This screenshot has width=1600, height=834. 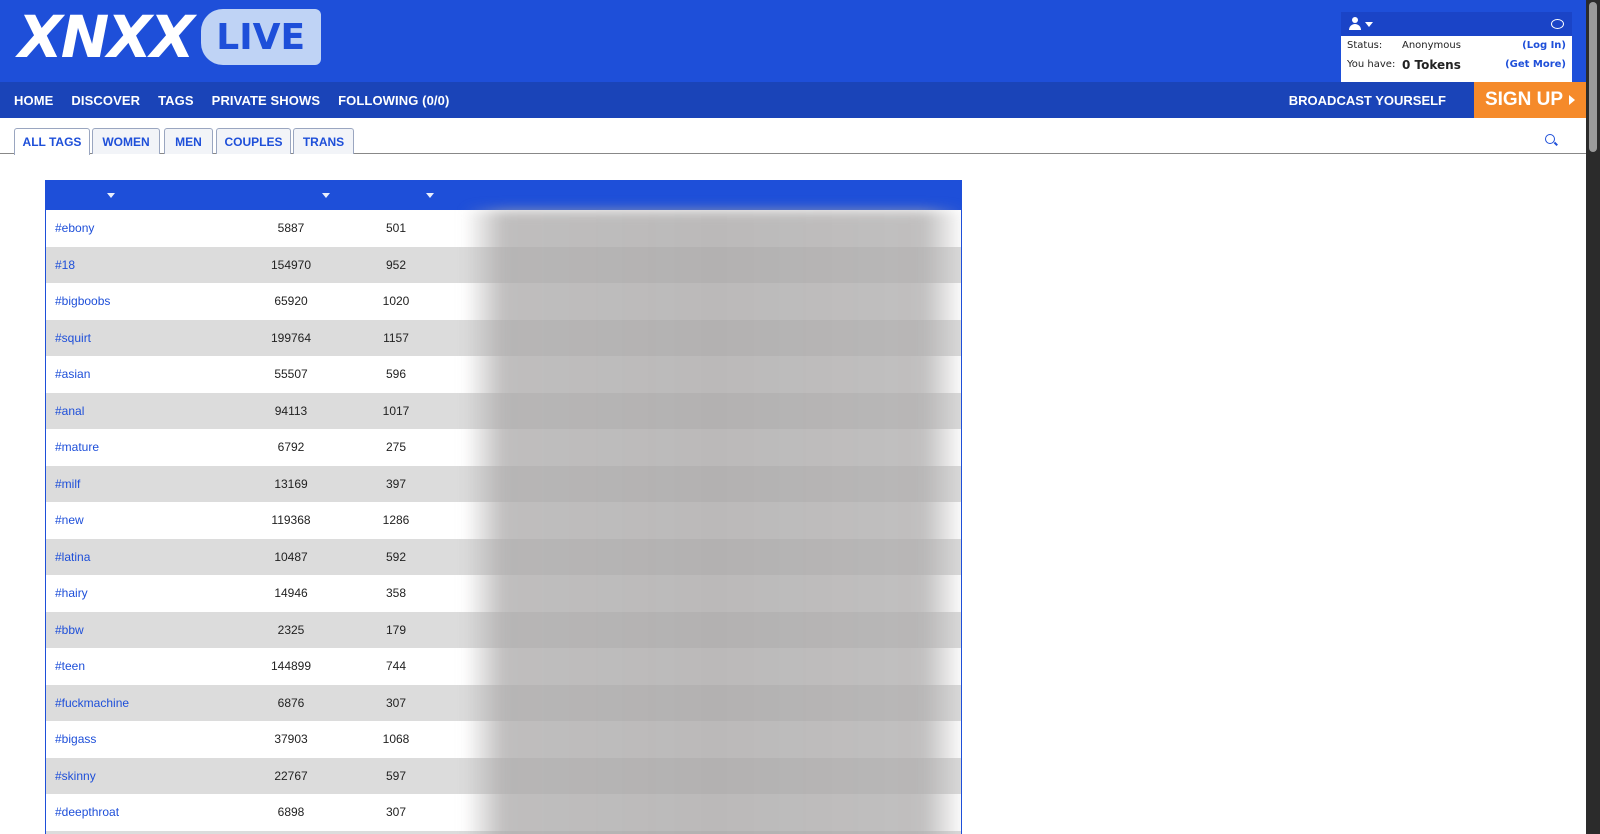 What do you see at coordinates (1431, 45) in the screenshot?
I see `status-value: Anonymous` at bounding box center [1431, 45].